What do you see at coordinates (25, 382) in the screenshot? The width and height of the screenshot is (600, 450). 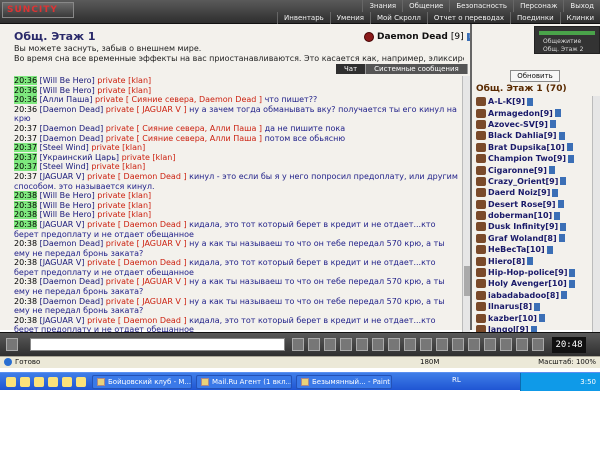 I see `quicklaunch-desktop-icon` at bounding box center [25, 382].